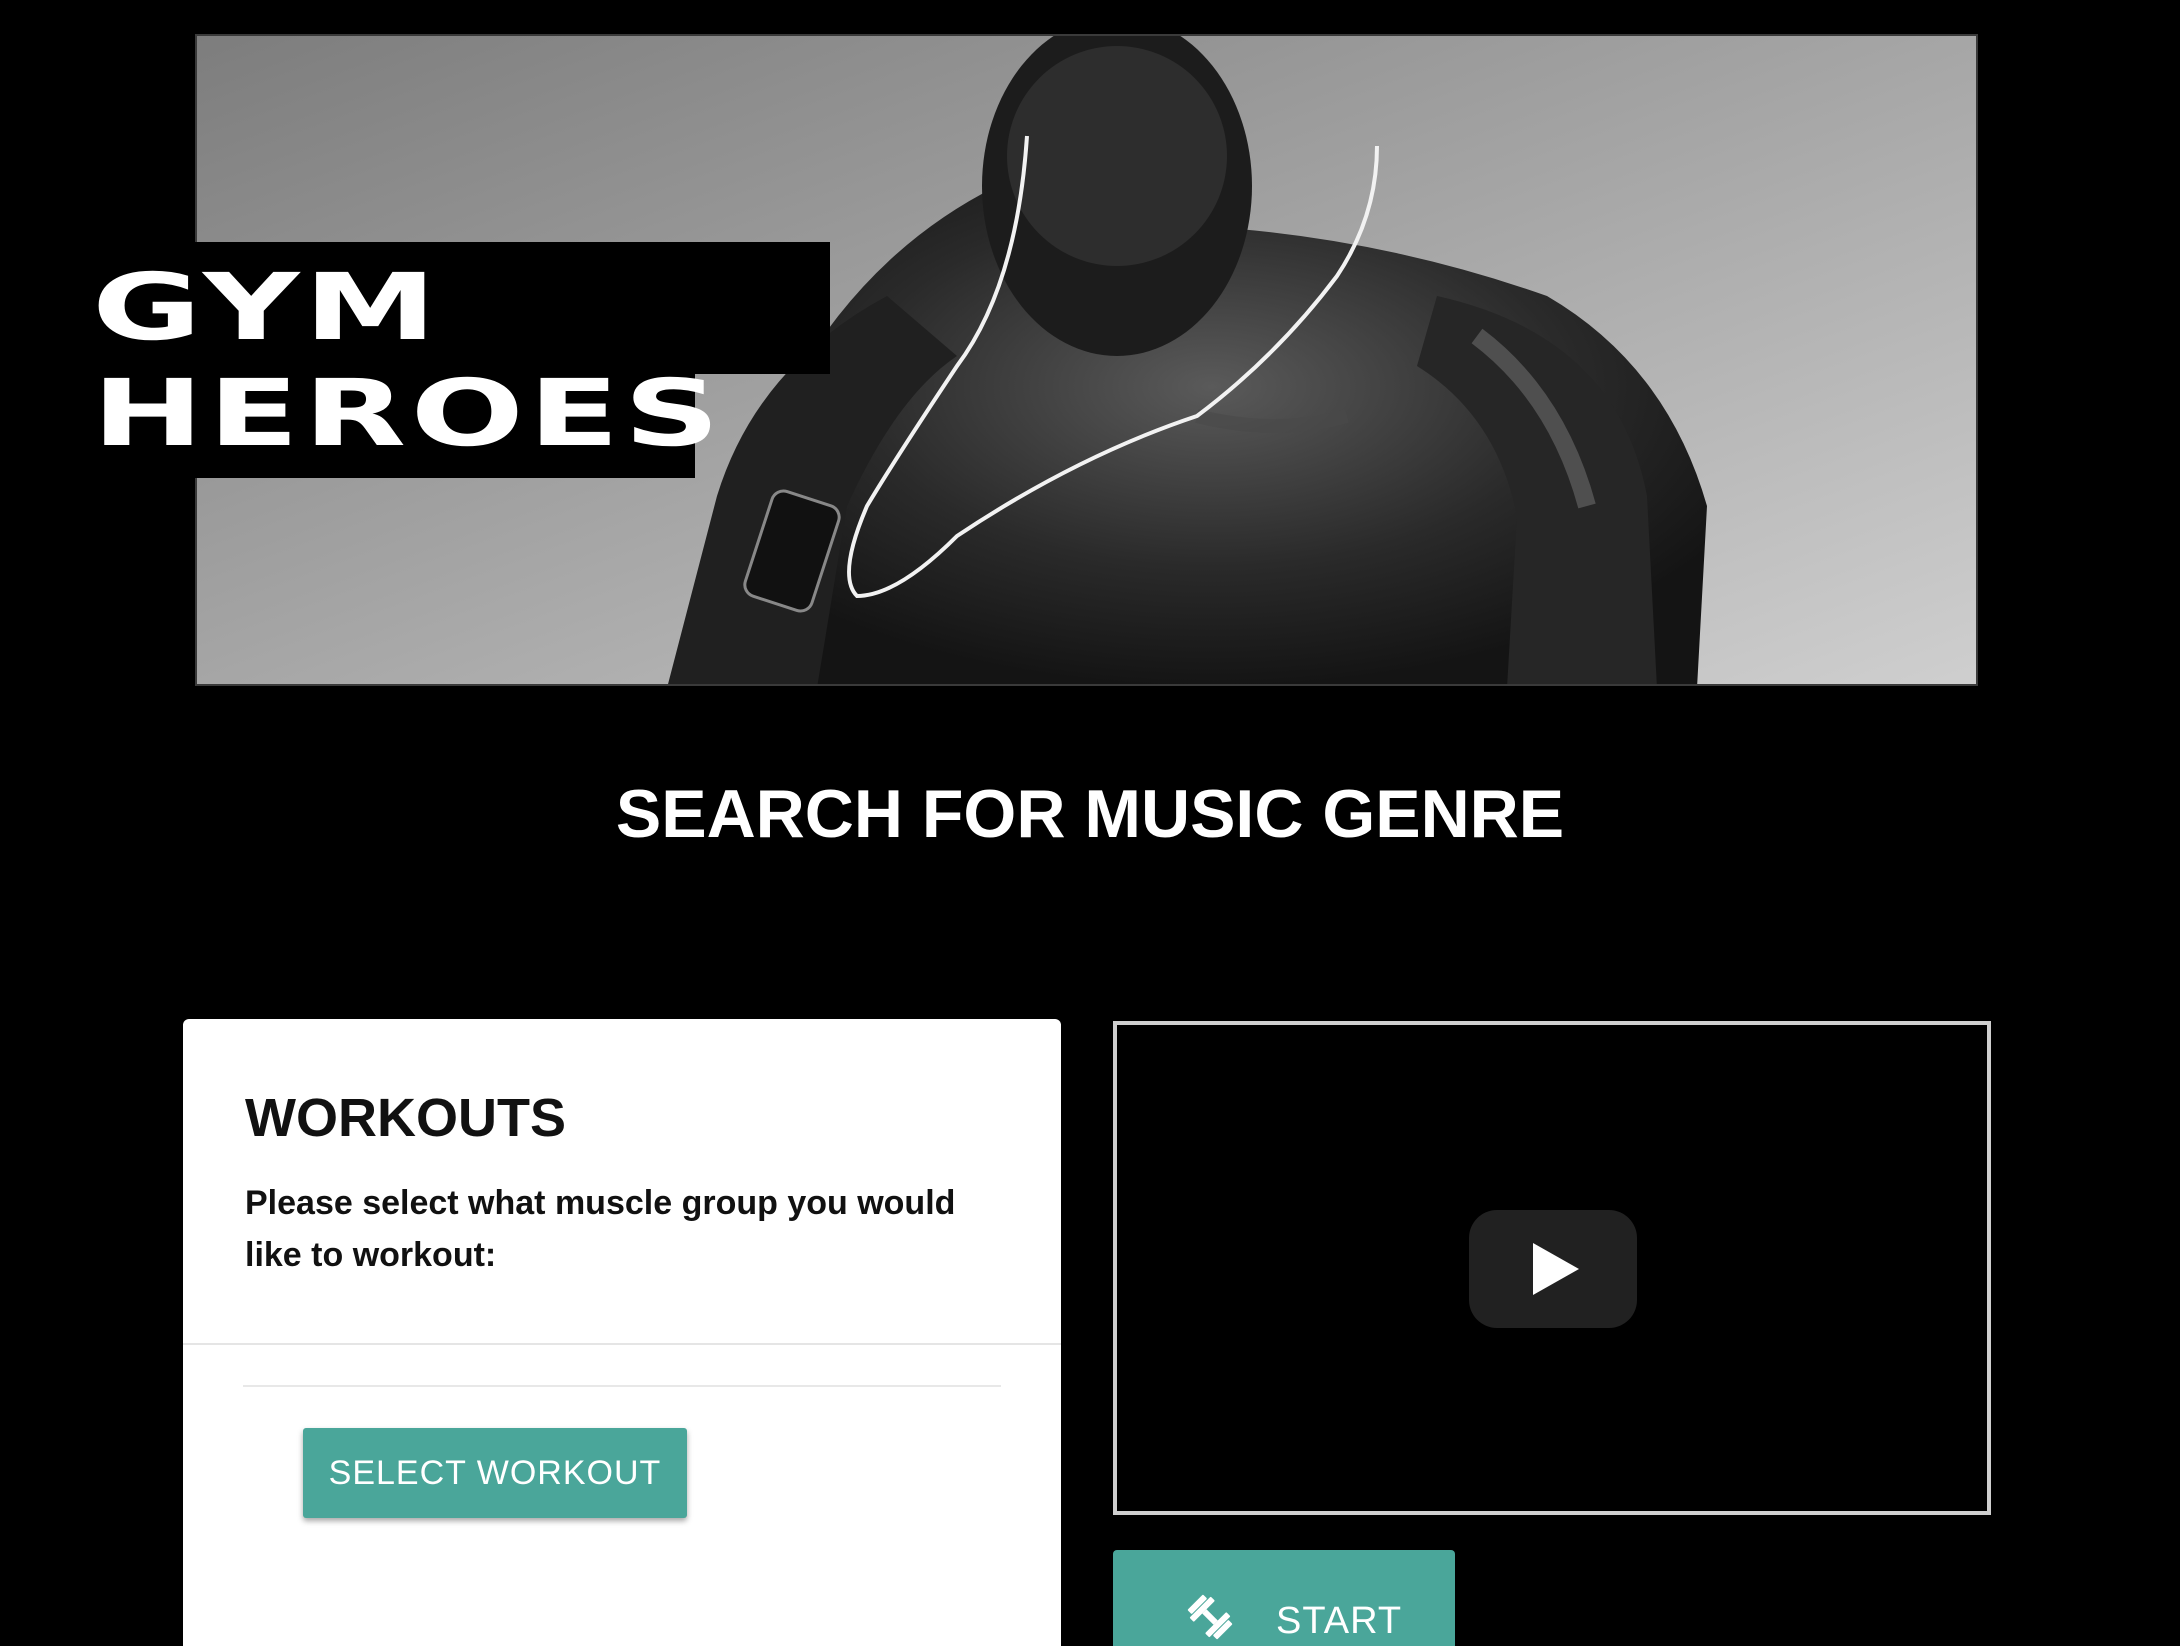 Image resolution: width=2180 pixels, height=1646 pixels. What do you see at coordinates (622, 1386) in the screenshot?
I see `card-inner-divider` at bounding box center [622, 1386].